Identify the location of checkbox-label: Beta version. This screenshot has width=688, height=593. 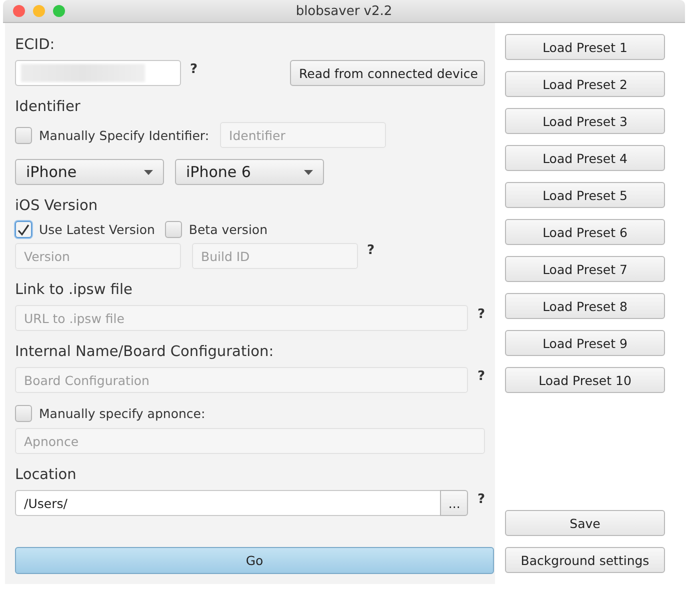
(228, 229).